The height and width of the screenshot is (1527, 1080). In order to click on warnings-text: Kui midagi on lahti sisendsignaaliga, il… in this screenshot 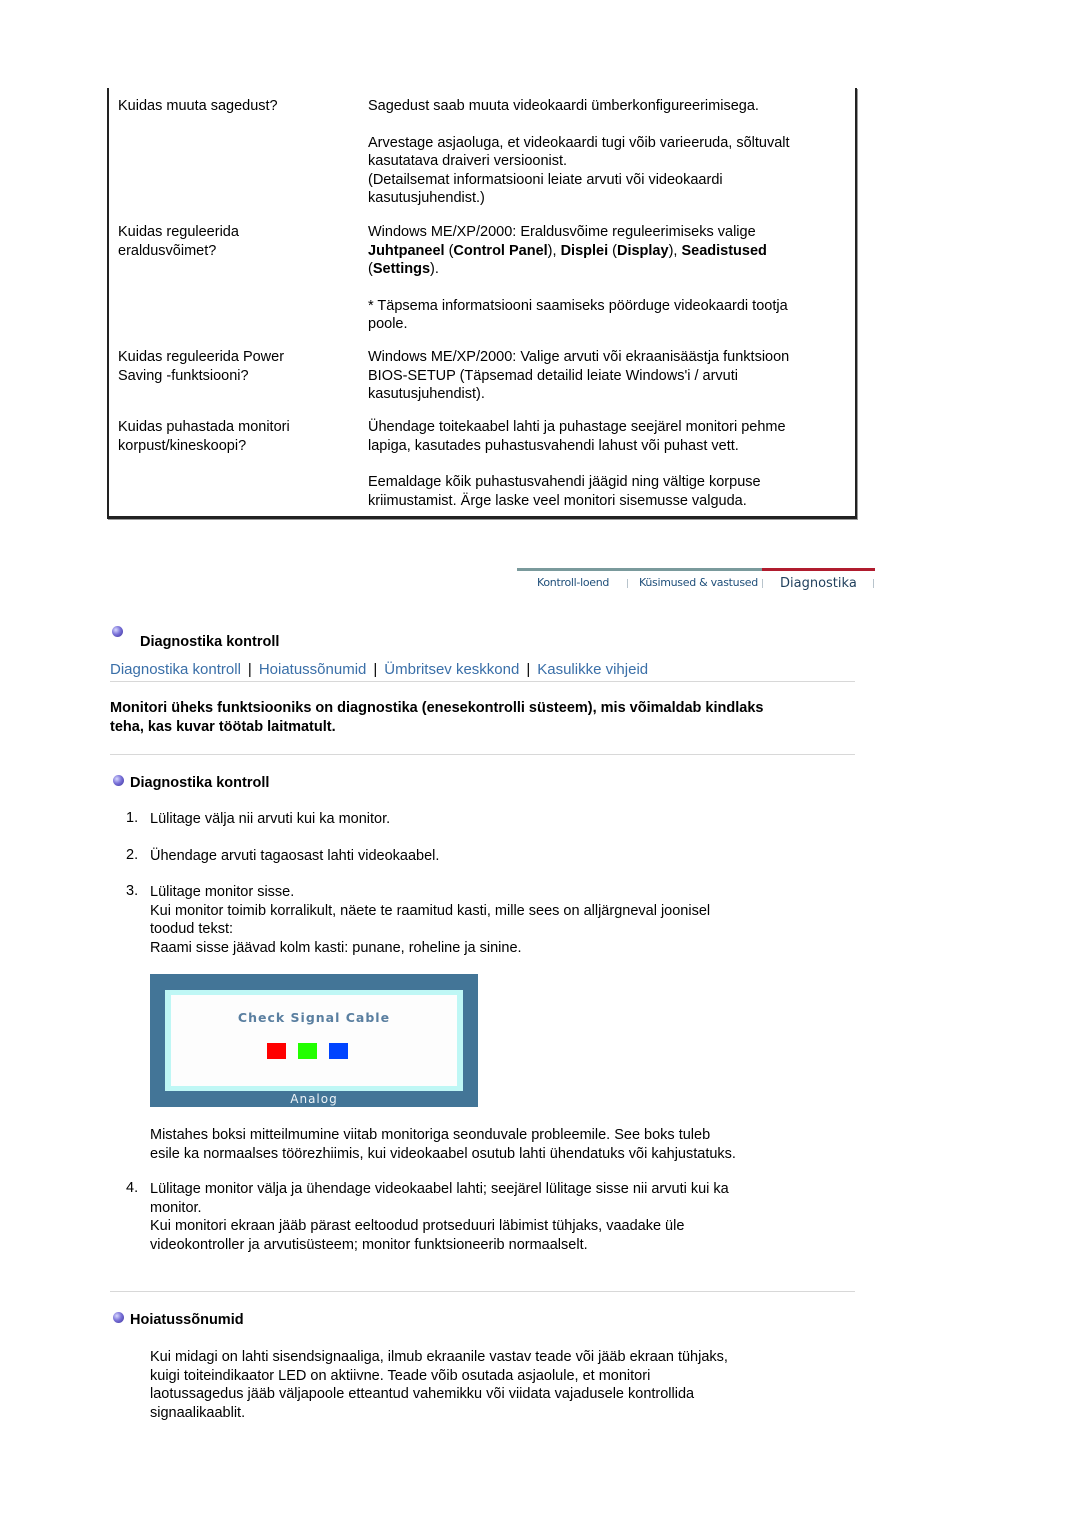, I will do `click(439, 1385)`.